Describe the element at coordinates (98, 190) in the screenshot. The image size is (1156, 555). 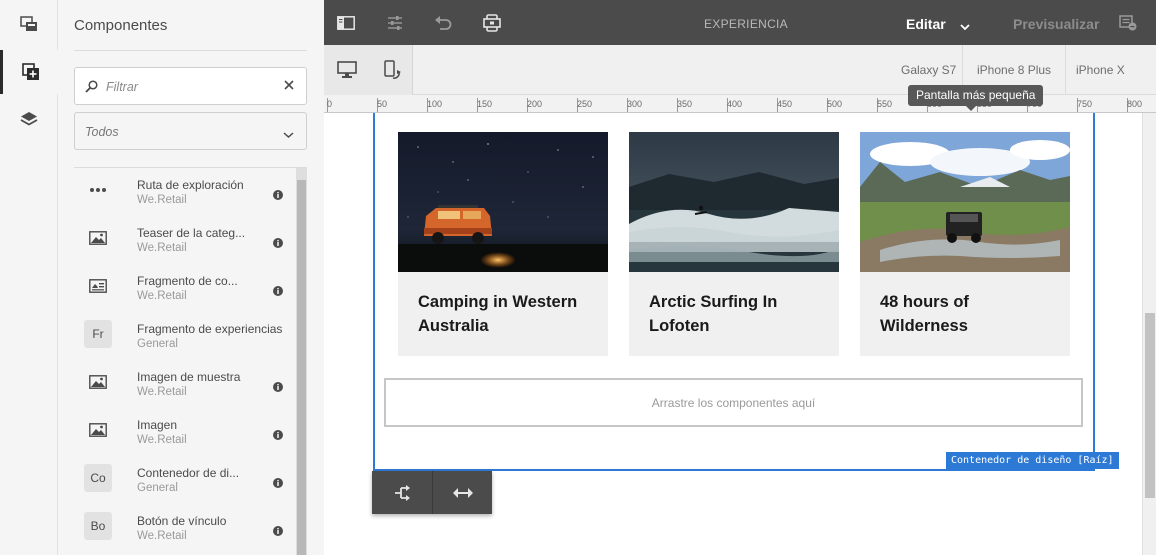
I see `more-icon` at that location.